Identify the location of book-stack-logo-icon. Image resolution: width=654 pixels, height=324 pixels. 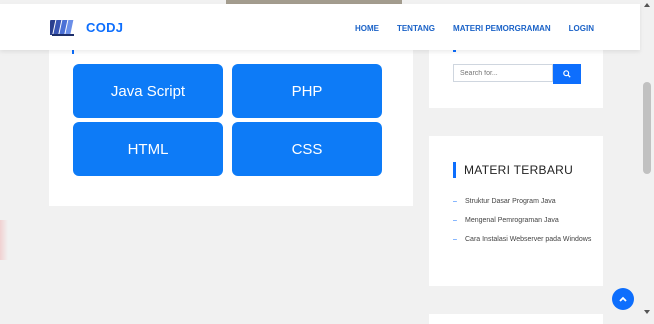
(62, 28).